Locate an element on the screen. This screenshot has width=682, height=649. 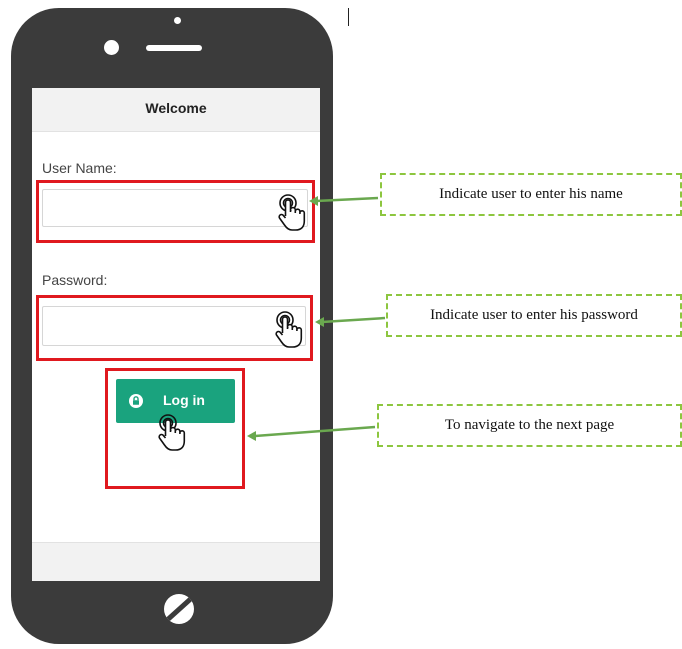
arrow-username is located at coordinates (347, 199).